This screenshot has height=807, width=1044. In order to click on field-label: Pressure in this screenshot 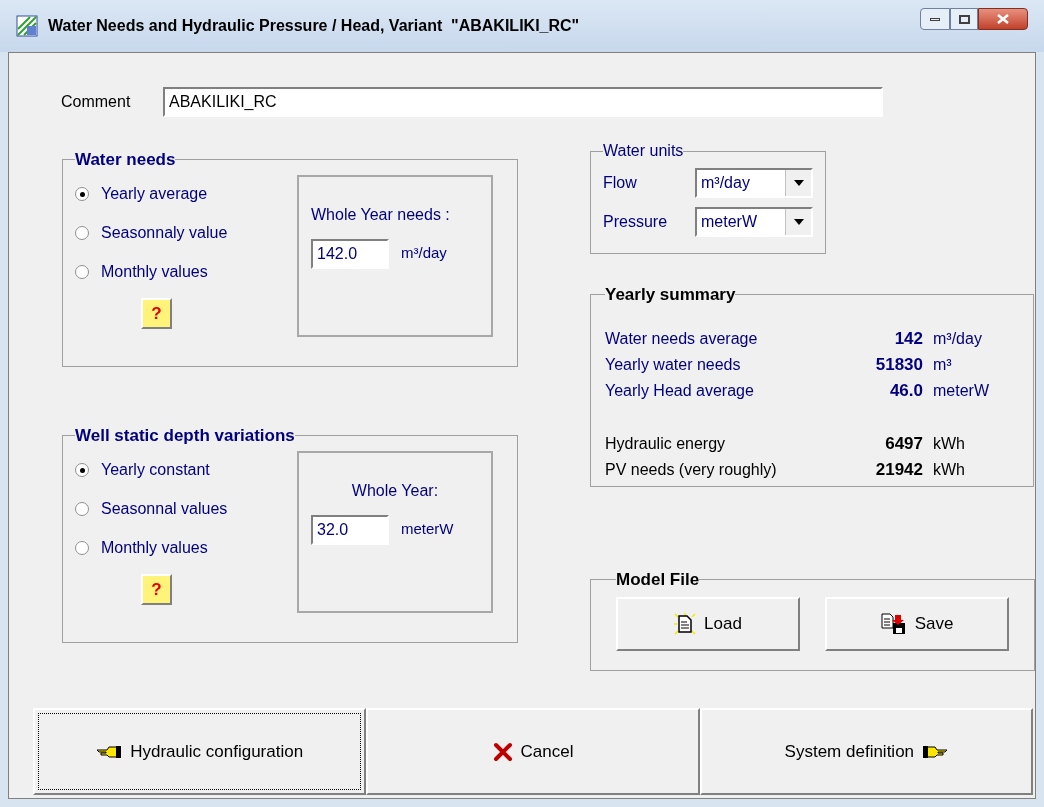, I will do `click(636, 221)`.